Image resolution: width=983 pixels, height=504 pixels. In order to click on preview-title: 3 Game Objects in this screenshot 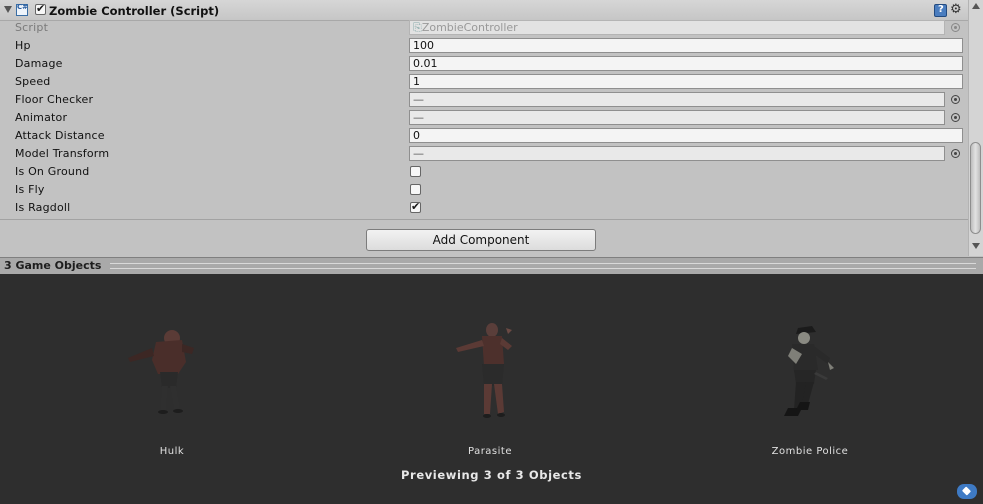, I will do `click(53, 265)`.